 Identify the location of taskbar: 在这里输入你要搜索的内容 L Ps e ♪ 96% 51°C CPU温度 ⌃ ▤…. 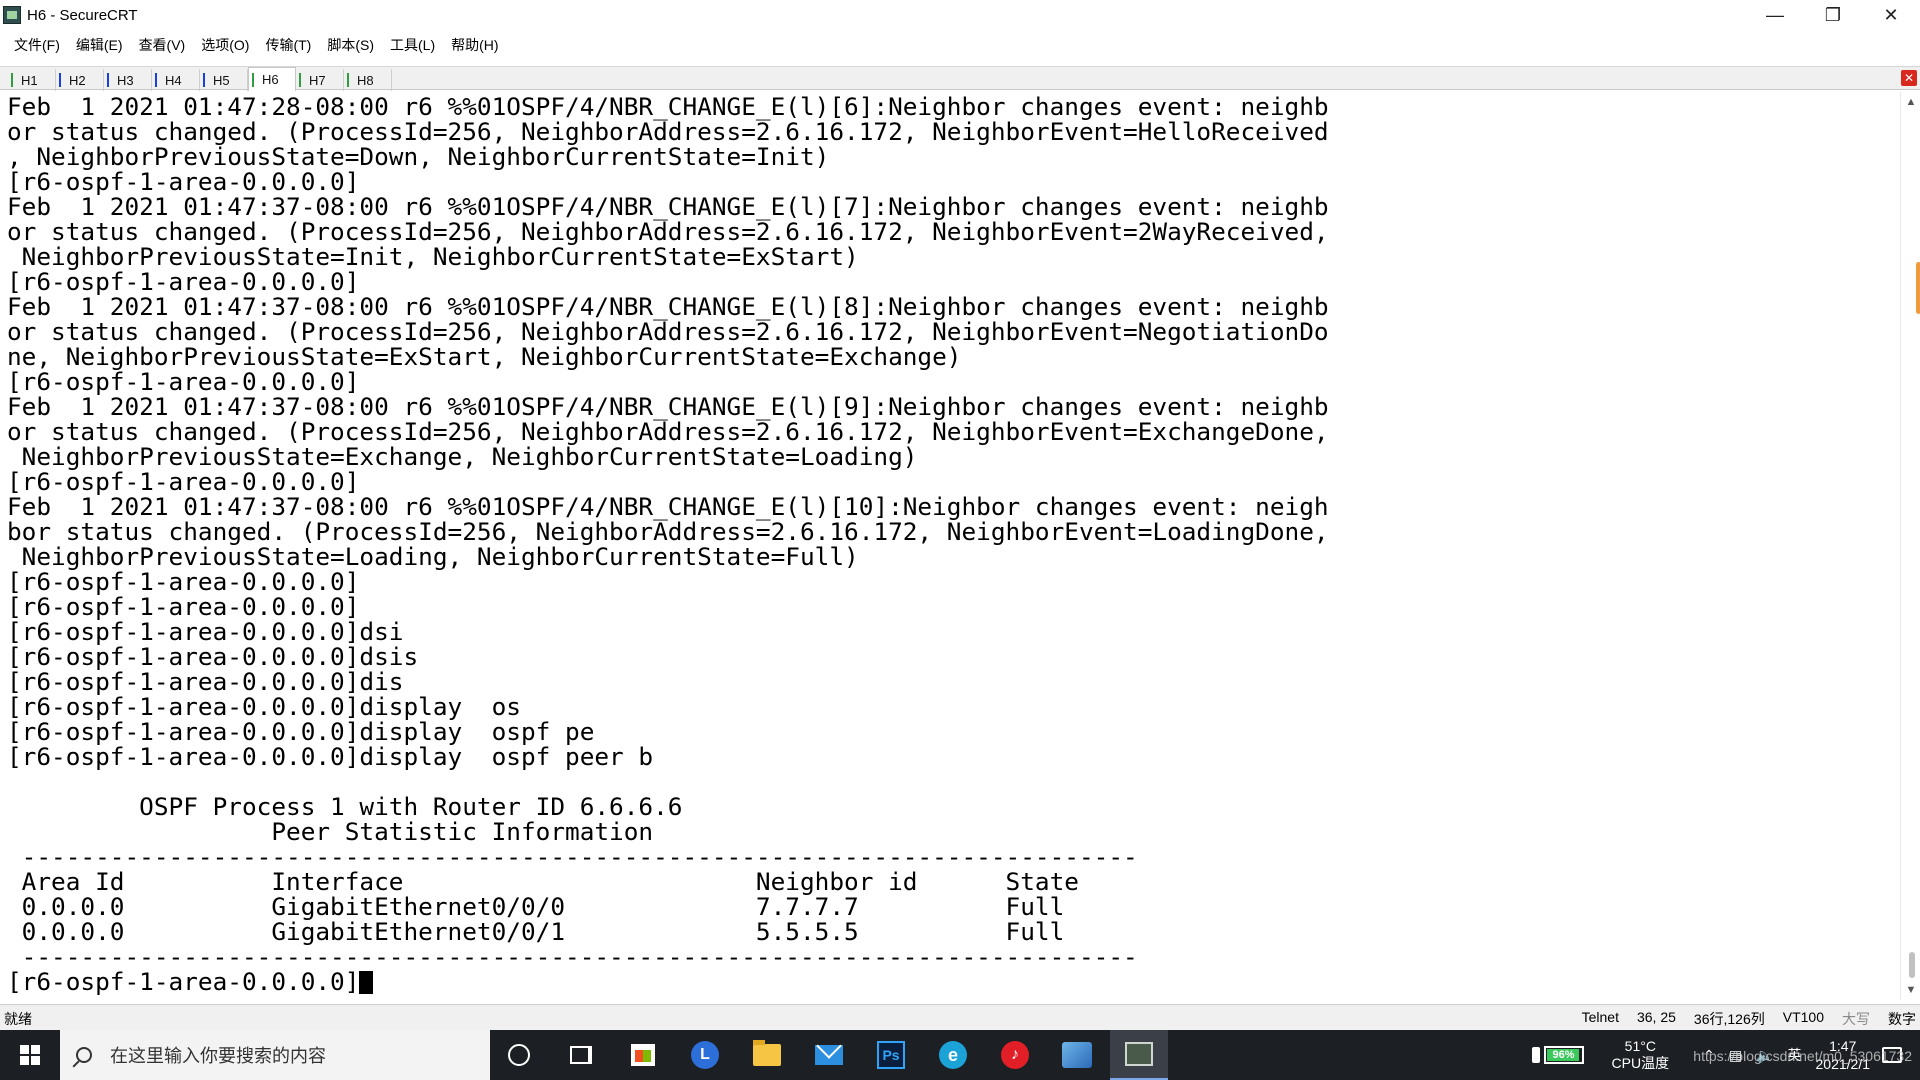
(960, 1055).